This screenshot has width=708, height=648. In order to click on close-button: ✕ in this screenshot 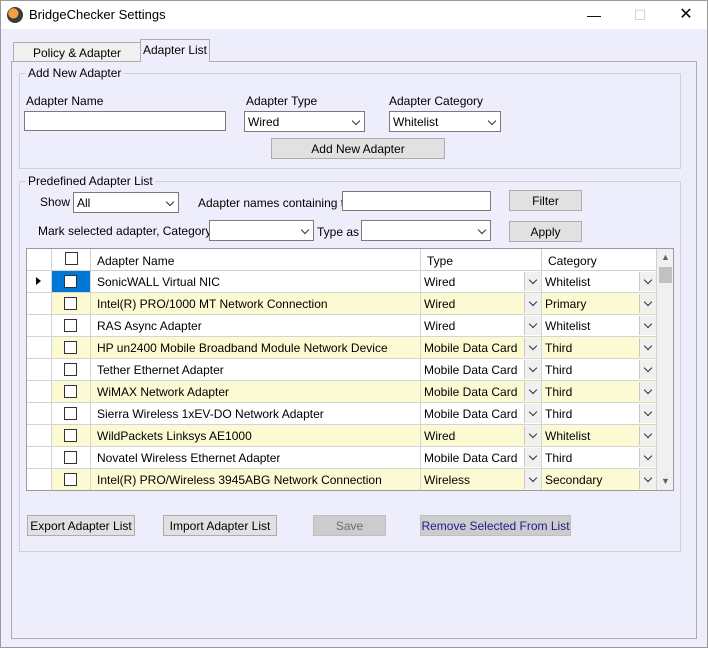, I will do `click(685, 15)`.